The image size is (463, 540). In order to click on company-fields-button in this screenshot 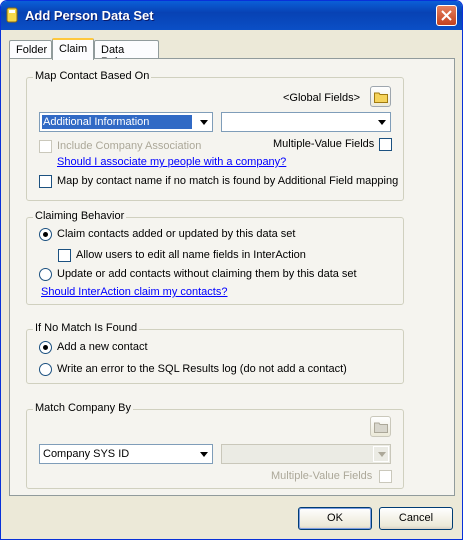, I will do `click(380, 426)`.